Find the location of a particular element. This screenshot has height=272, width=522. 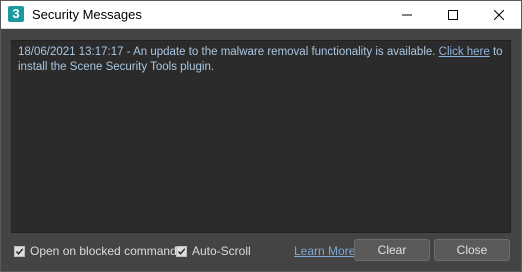

maximize-button is located at coordinates (453, 14).